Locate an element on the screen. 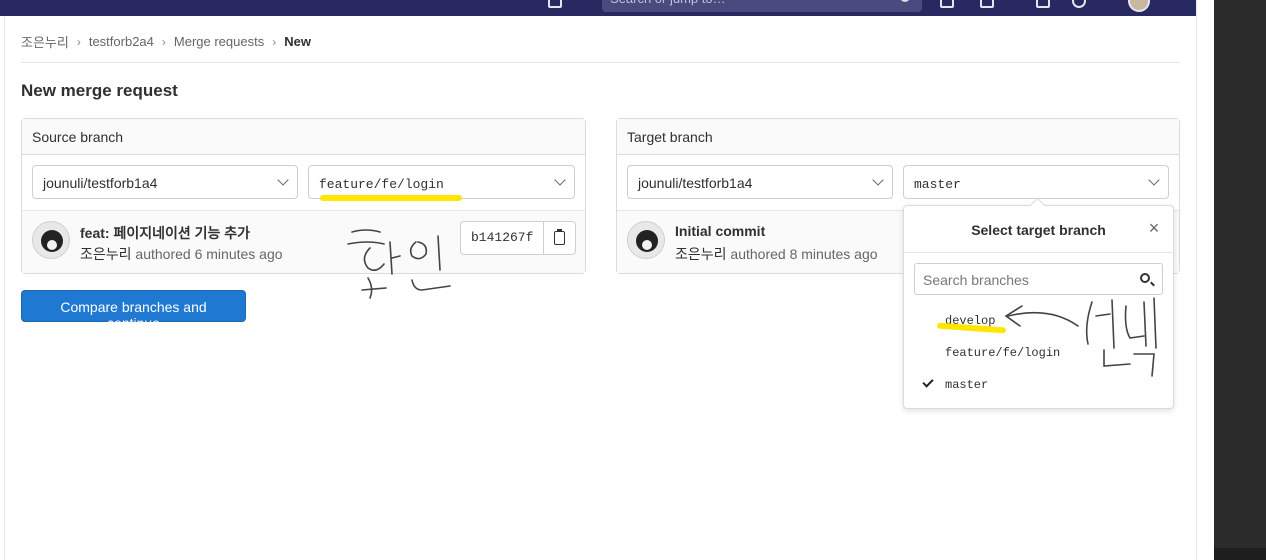 The width and height of the screenshot is (1266, 560). source-branch-dropdown: feature/fe/login is located at coordinates (441, 182).